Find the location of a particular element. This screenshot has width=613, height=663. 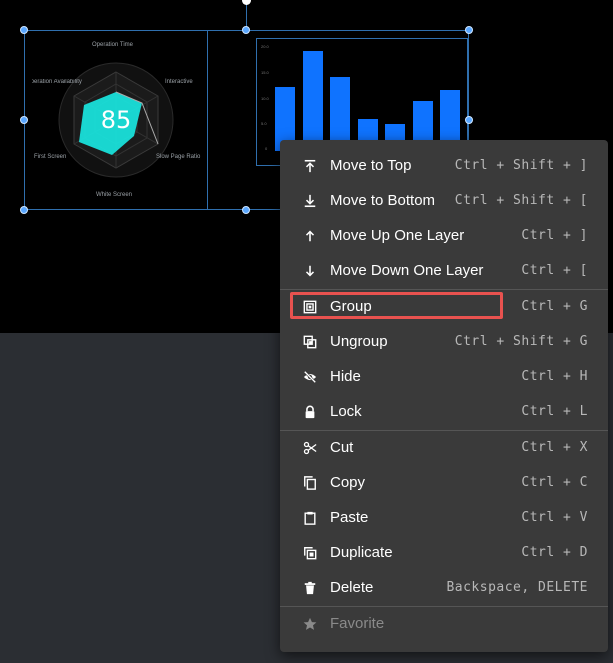

lock-icon is located at coordinates (310, 412).